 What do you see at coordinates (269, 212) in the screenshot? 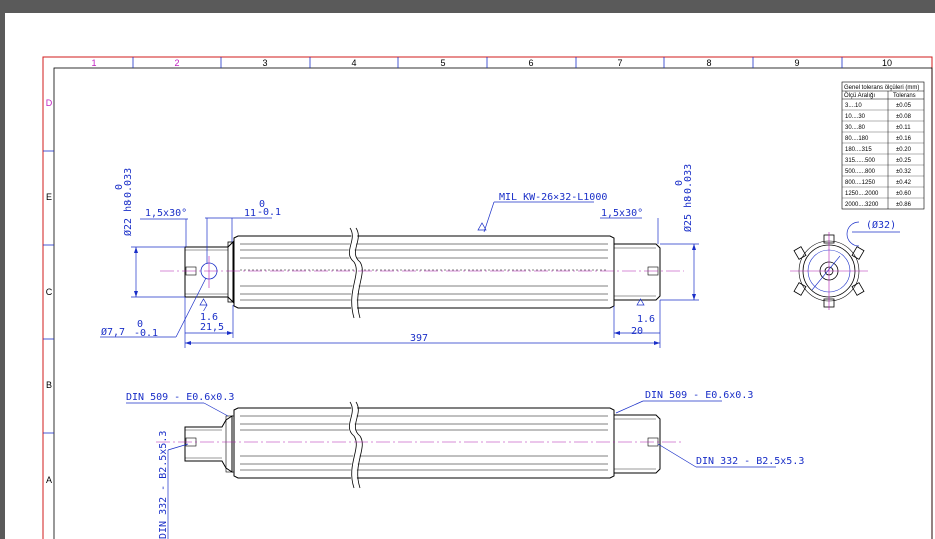
I see `dim-len11-lower: -0.1` at bounding box center [269, 212].